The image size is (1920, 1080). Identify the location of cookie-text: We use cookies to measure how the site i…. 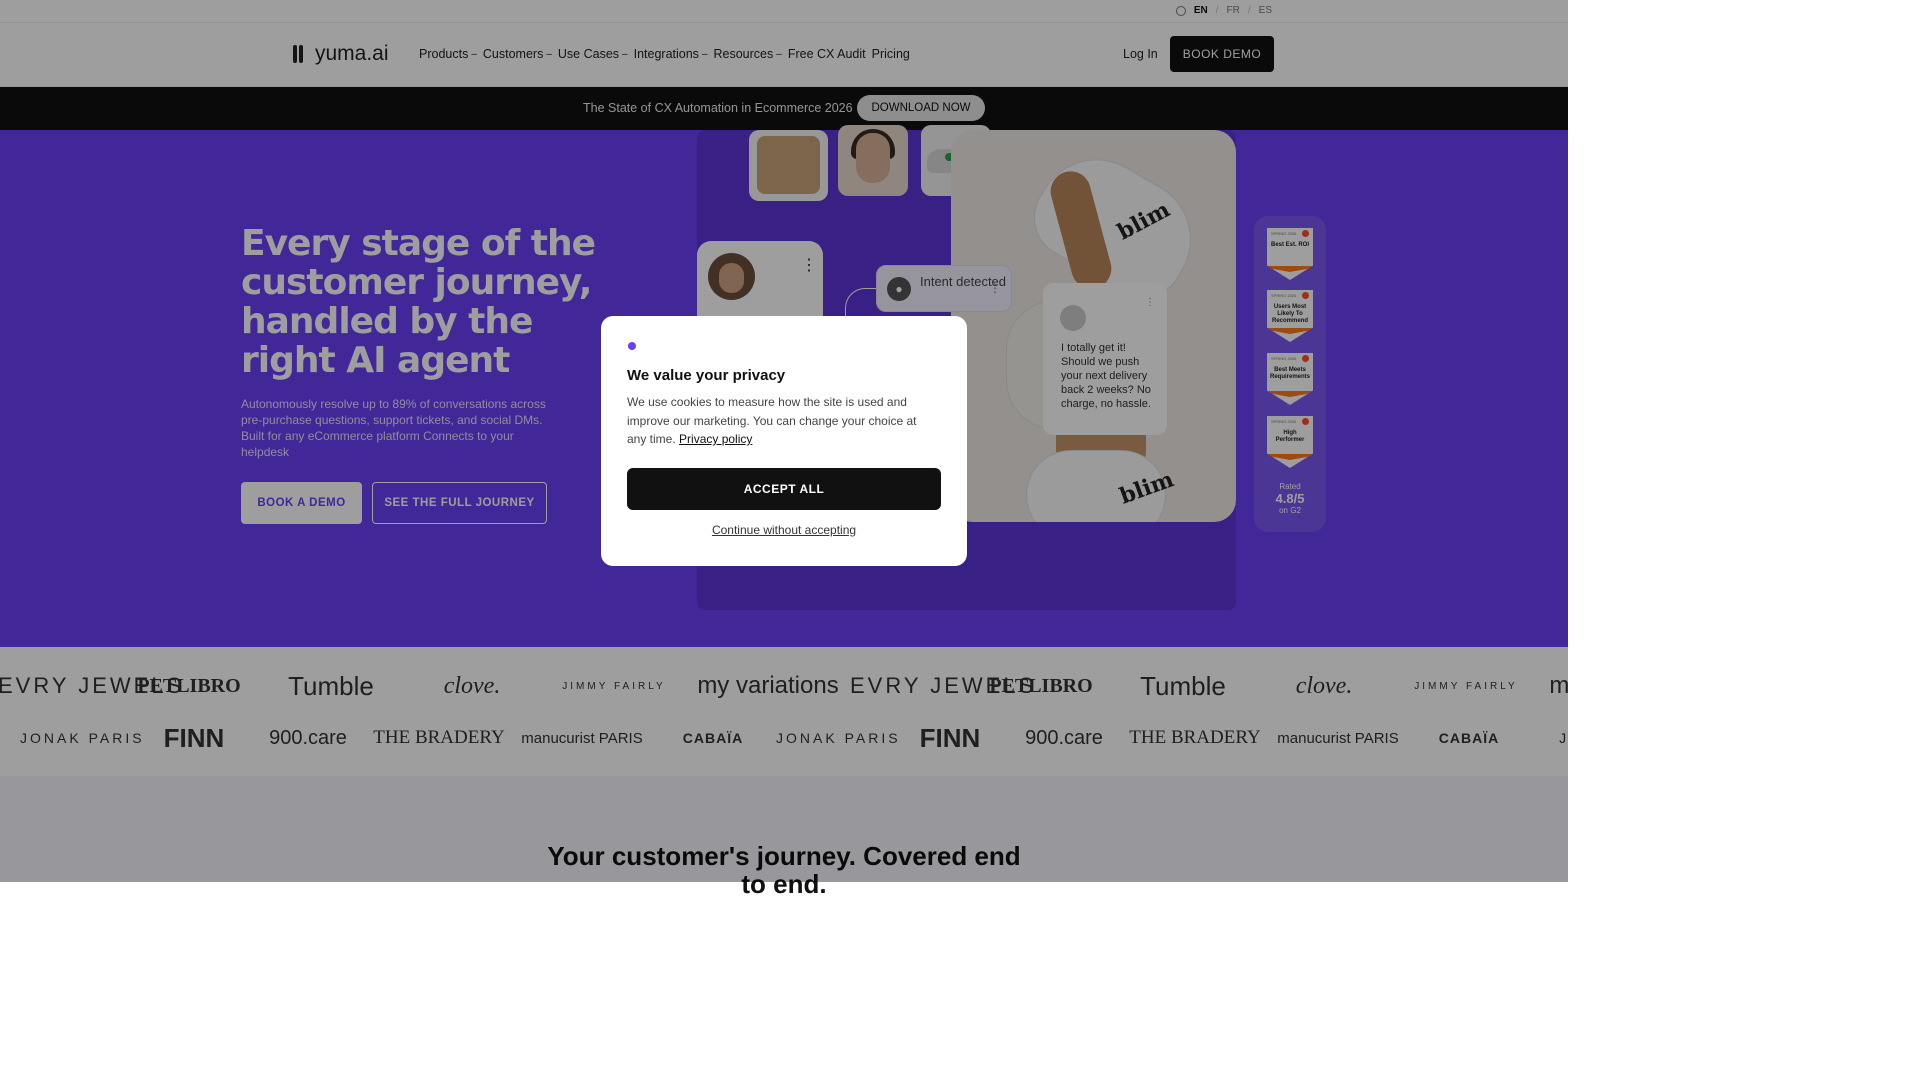
(772, 420).